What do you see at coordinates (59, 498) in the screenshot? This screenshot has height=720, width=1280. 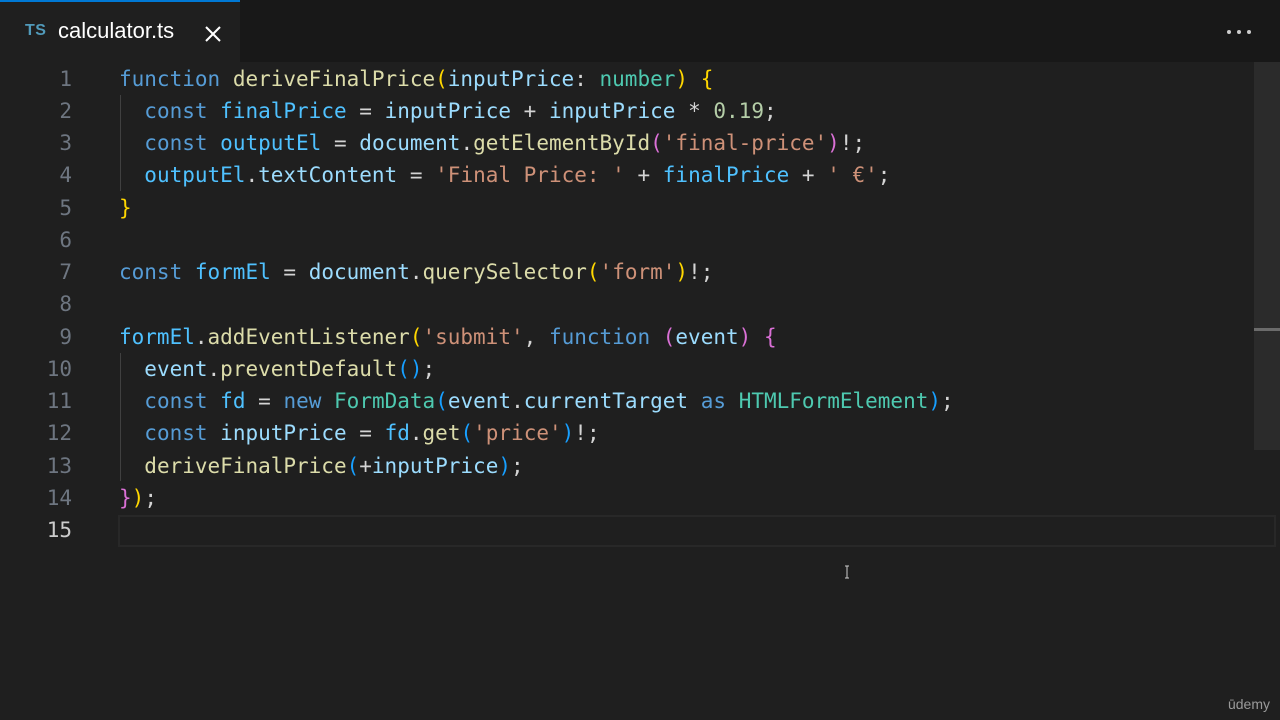 I see `line-number: 14` at bounding box center [59, 498].